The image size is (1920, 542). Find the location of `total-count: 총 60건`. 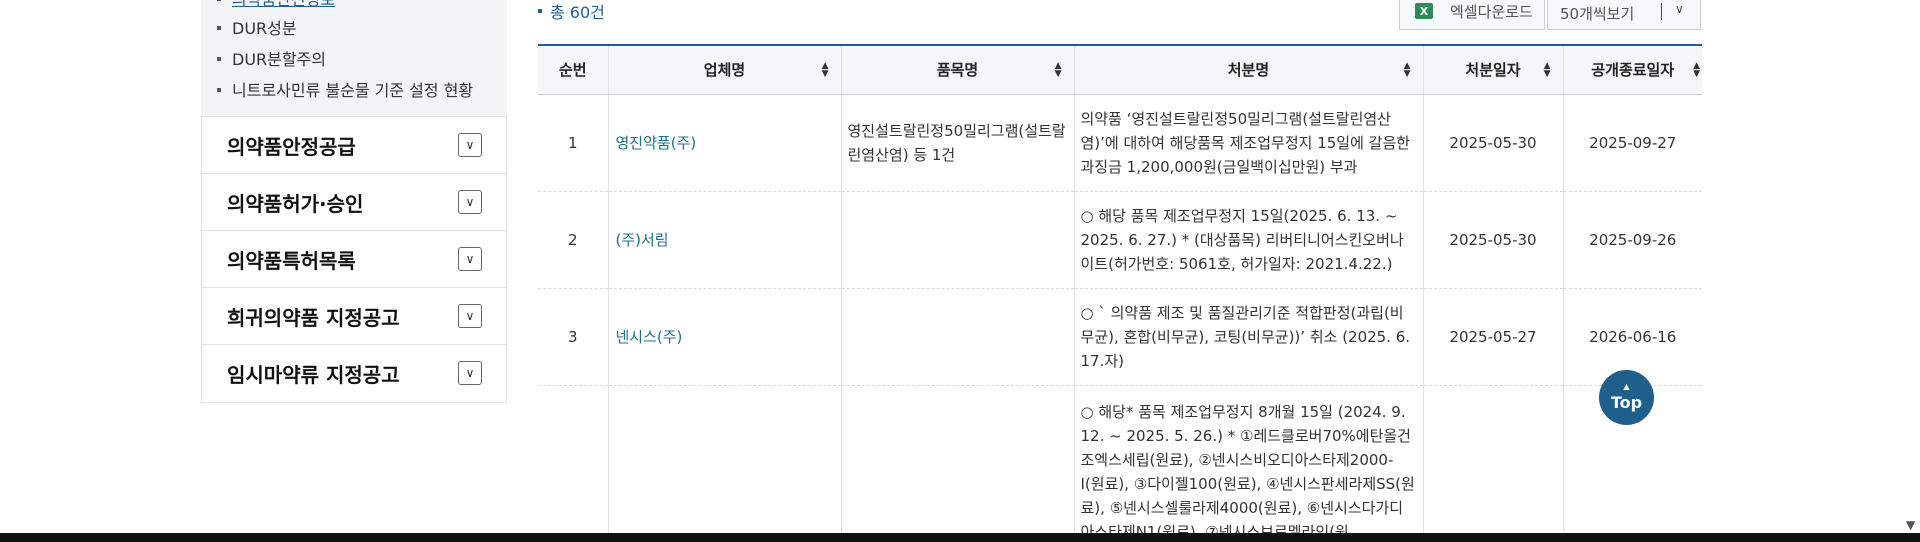

total-count: 총 60건 is located at coordinates (571, 11).